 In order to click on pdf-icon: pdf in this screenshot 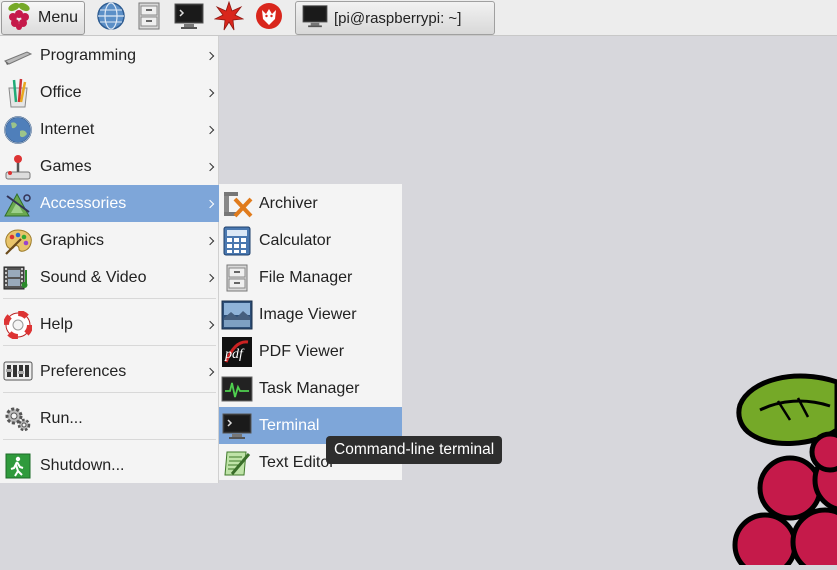, I will do `click(237, 352)`.